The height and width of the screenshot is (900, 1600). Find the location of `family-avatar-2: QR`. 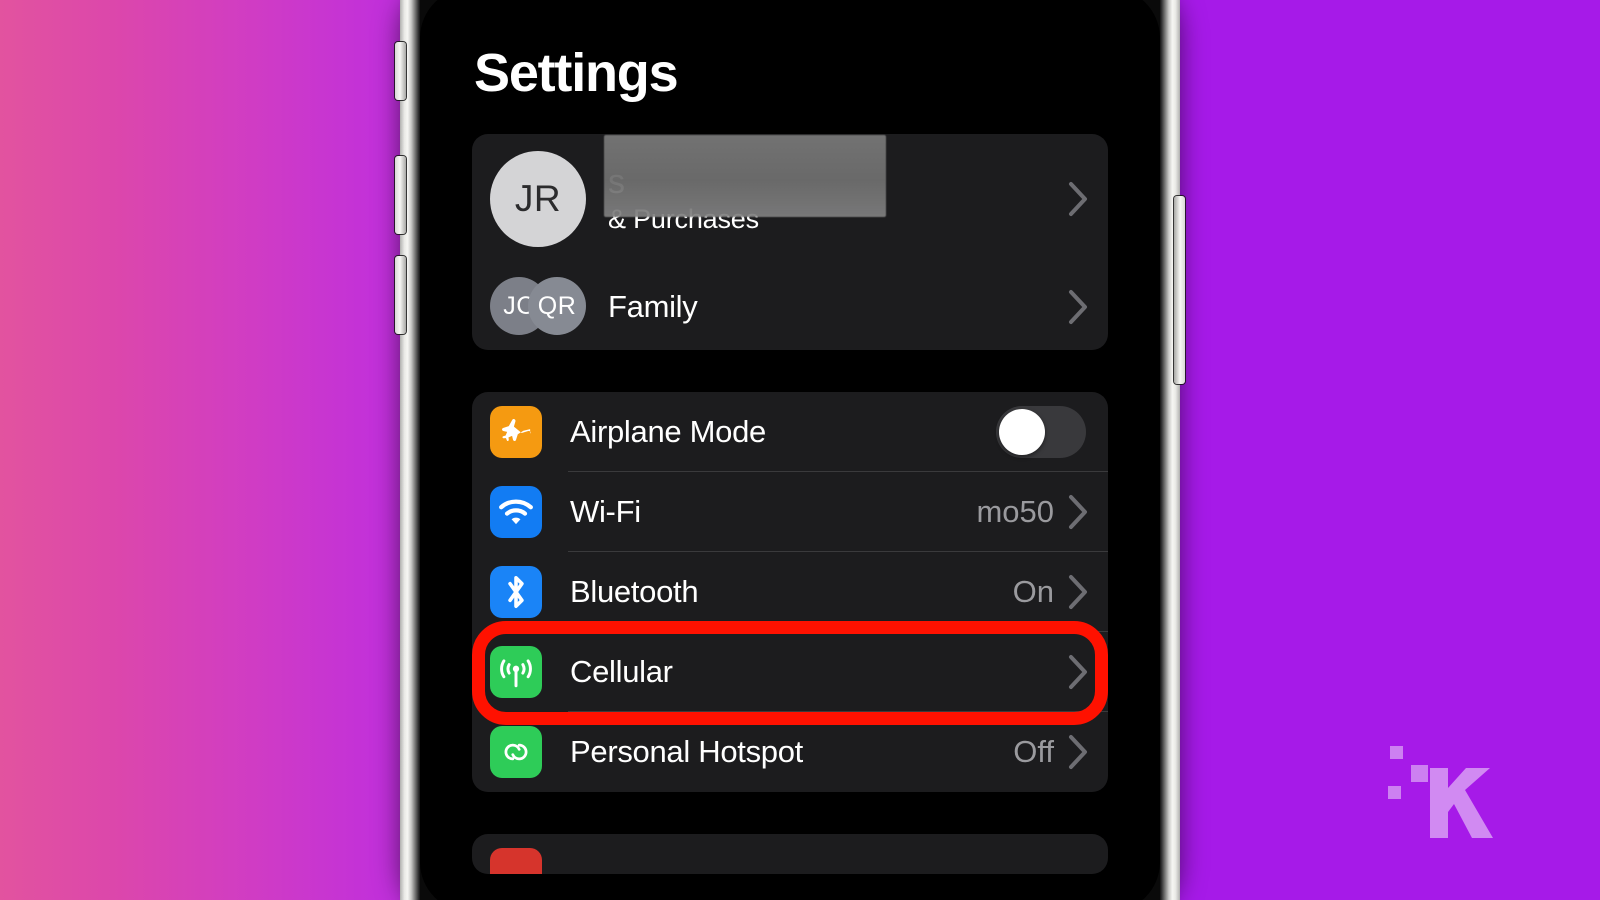

family-avatar-2: QR is located at coordinates (557, 306).